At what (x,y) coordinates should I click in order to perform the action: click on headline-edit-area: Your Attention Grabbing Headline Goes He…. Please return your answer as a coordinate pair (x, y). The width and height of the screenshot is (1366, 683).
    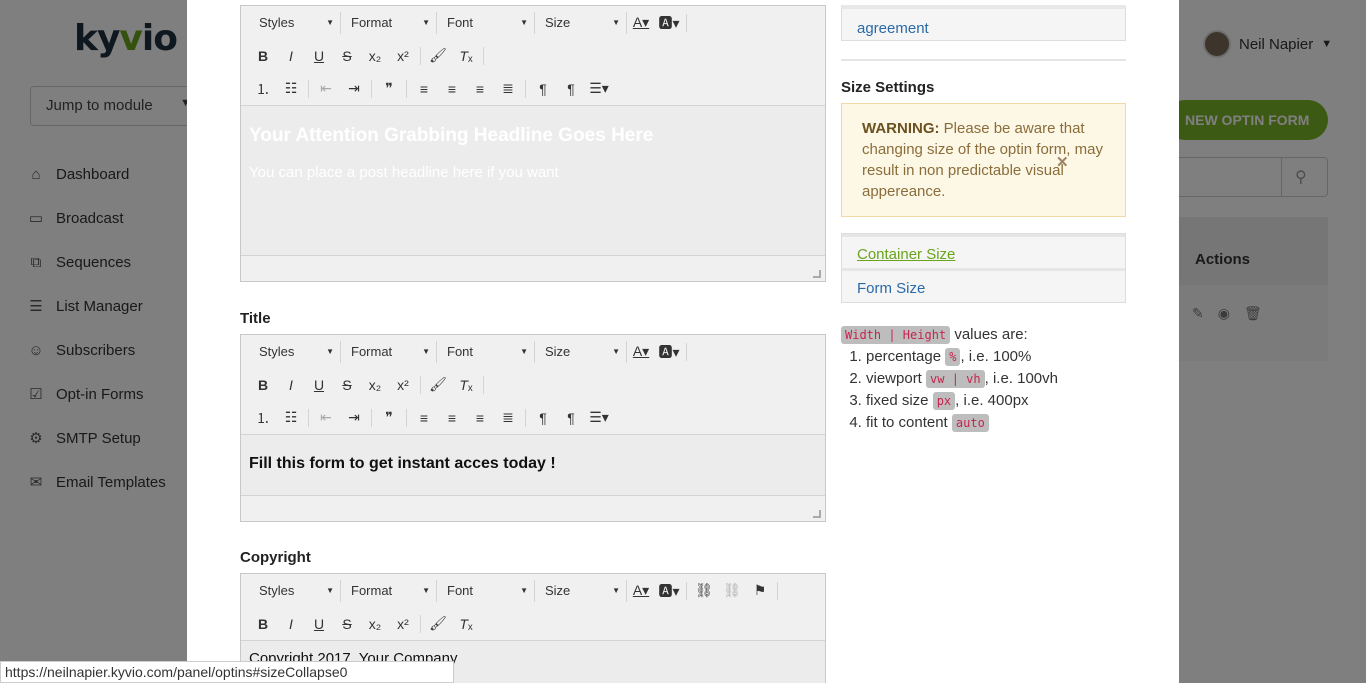
    Looking at the image, I should click on (533, 180).